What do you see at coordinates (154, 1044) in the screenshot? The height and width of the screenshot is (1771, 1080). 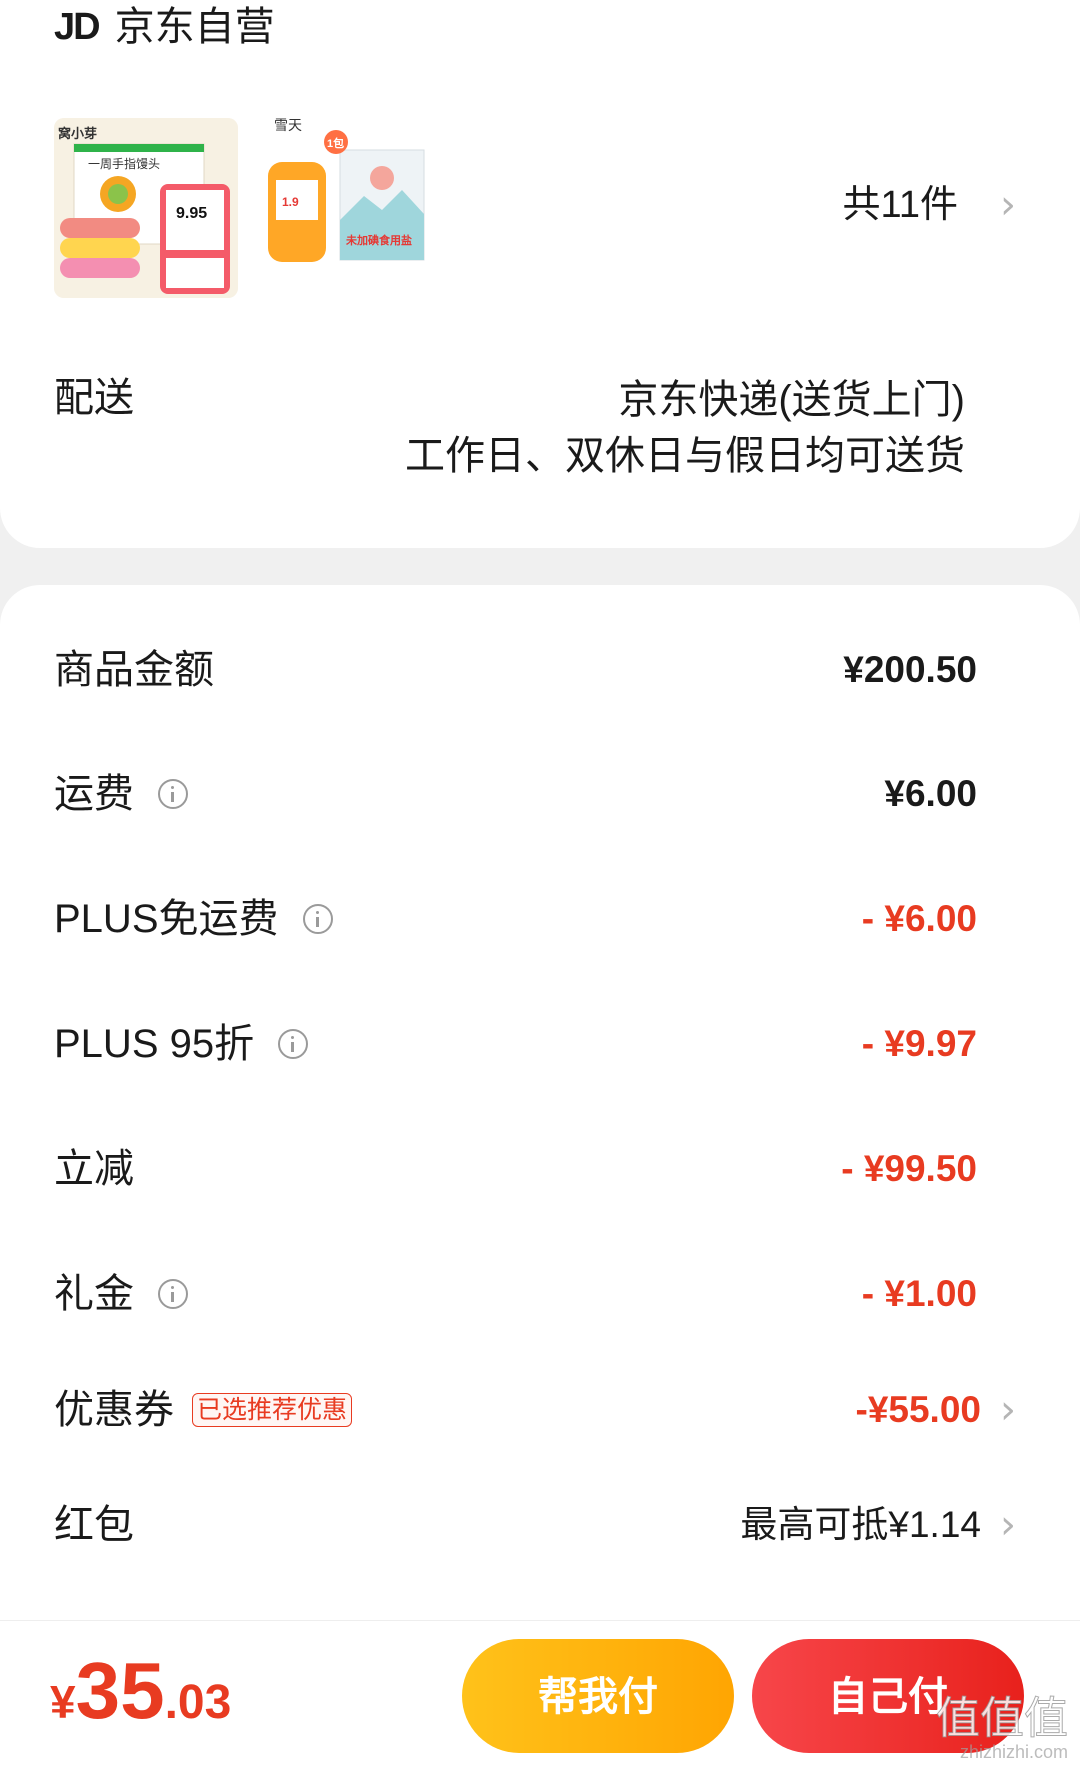 I see `row-label: PLUS 95折` at bounding box center [154, 1044].